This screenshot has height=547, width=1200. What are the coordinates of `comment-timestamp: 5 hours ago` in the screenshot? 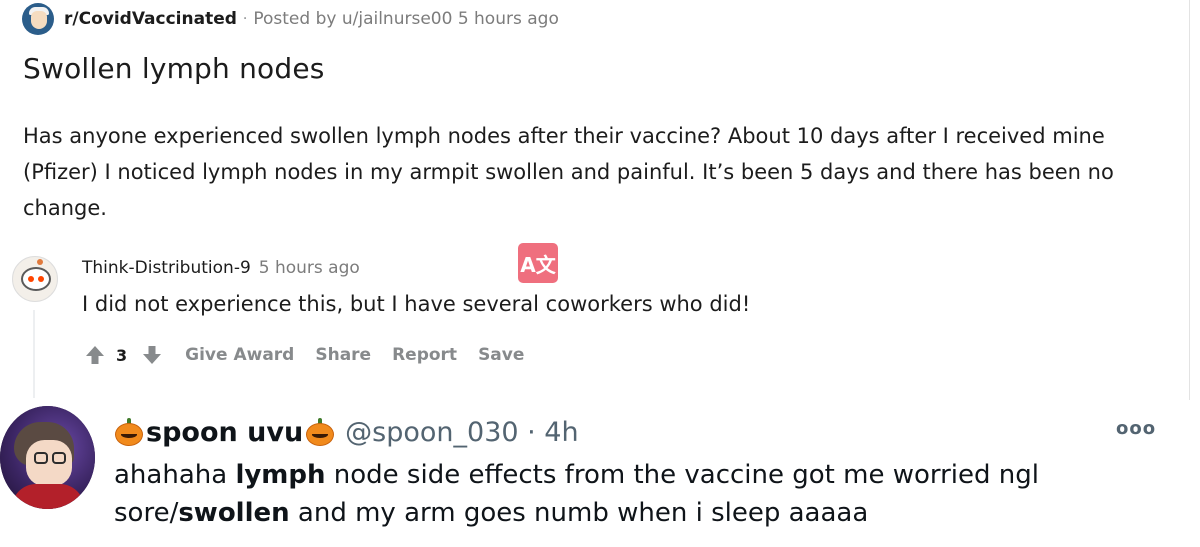 It's located at (309, 268).